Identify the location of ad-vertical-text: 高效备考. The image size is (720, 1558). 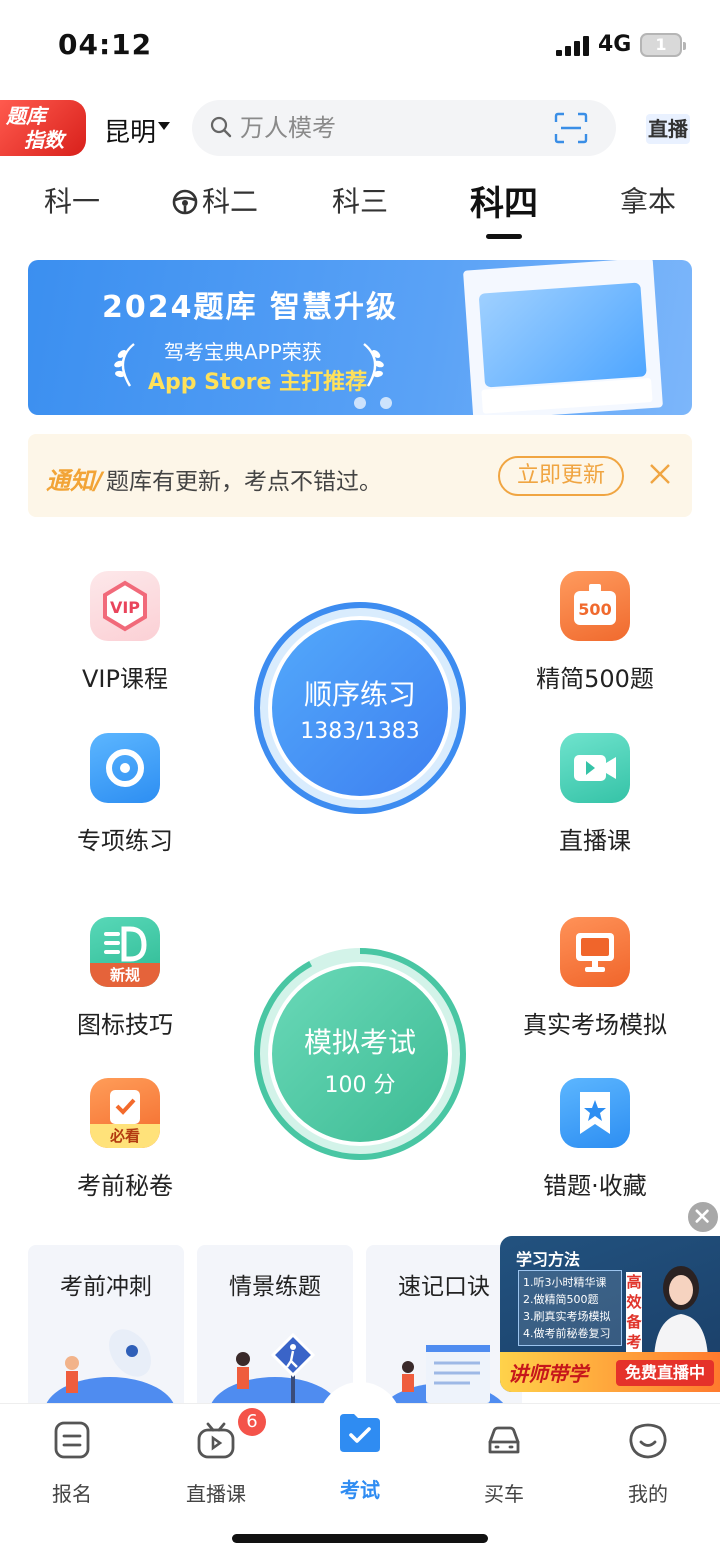
(634, 1312).